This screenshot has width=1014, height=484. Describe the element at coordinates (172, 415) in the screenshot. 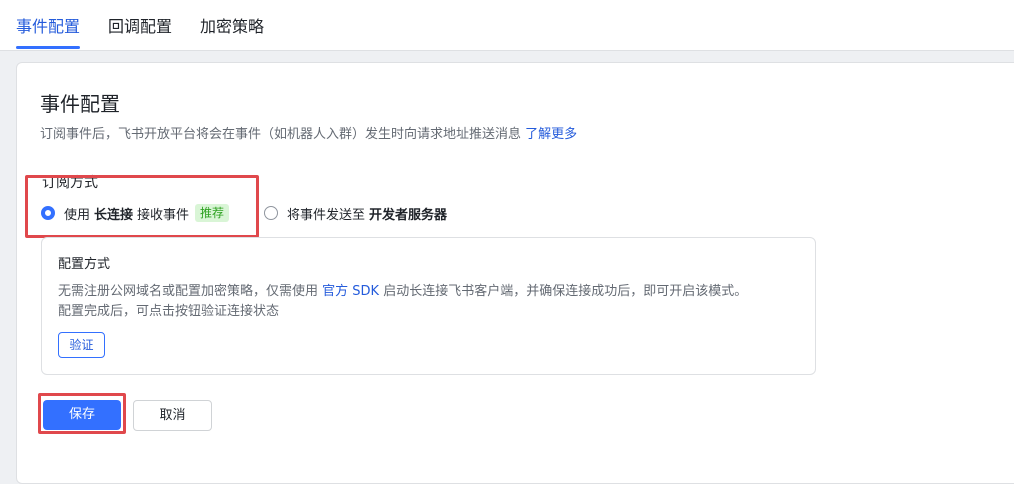

I see `cancel-button: 取消` at that location.